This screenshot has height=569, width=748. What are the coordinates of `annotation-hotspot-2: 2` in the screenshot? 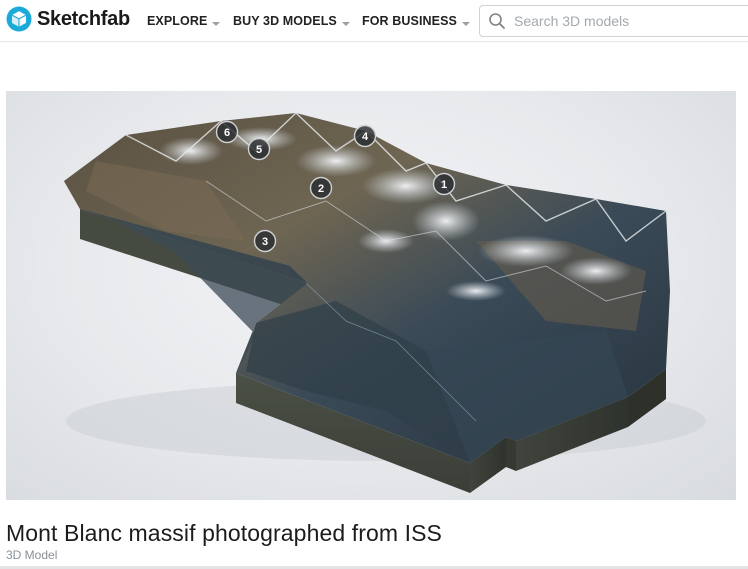 It's located at (321, 188).